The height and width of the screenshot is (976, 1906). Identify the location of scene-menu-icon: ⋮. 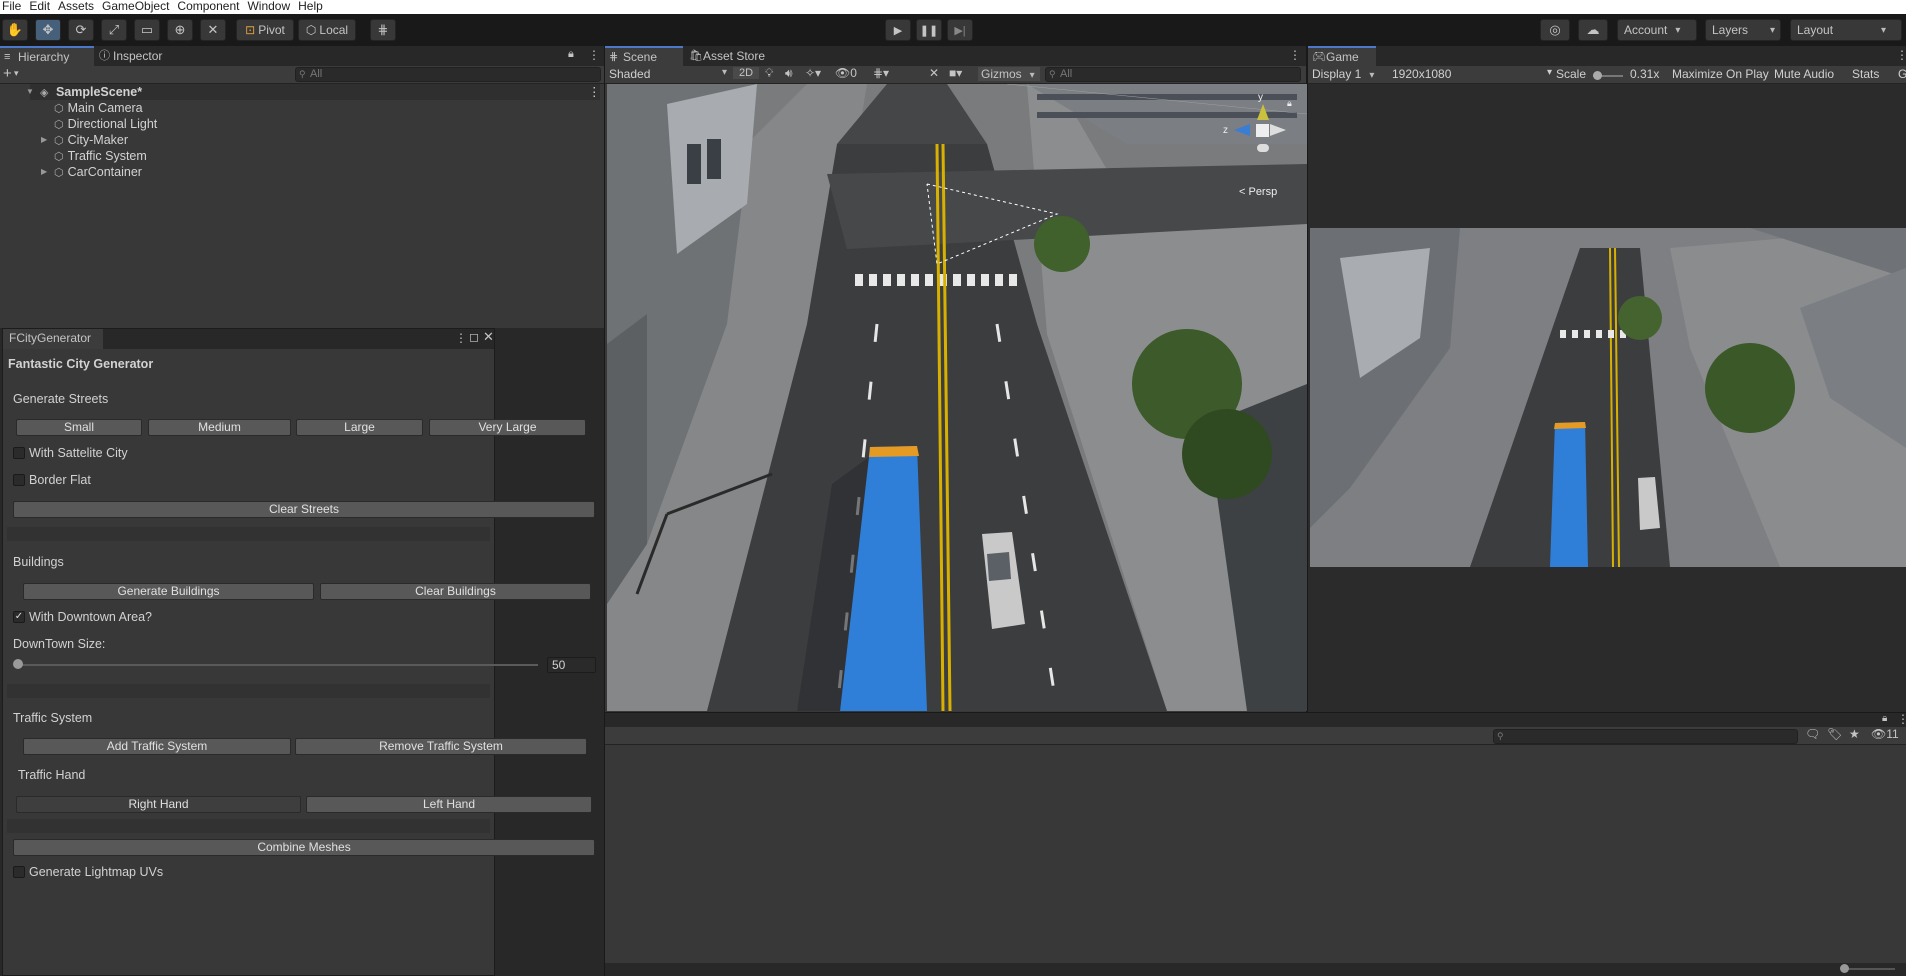
(594, 92).